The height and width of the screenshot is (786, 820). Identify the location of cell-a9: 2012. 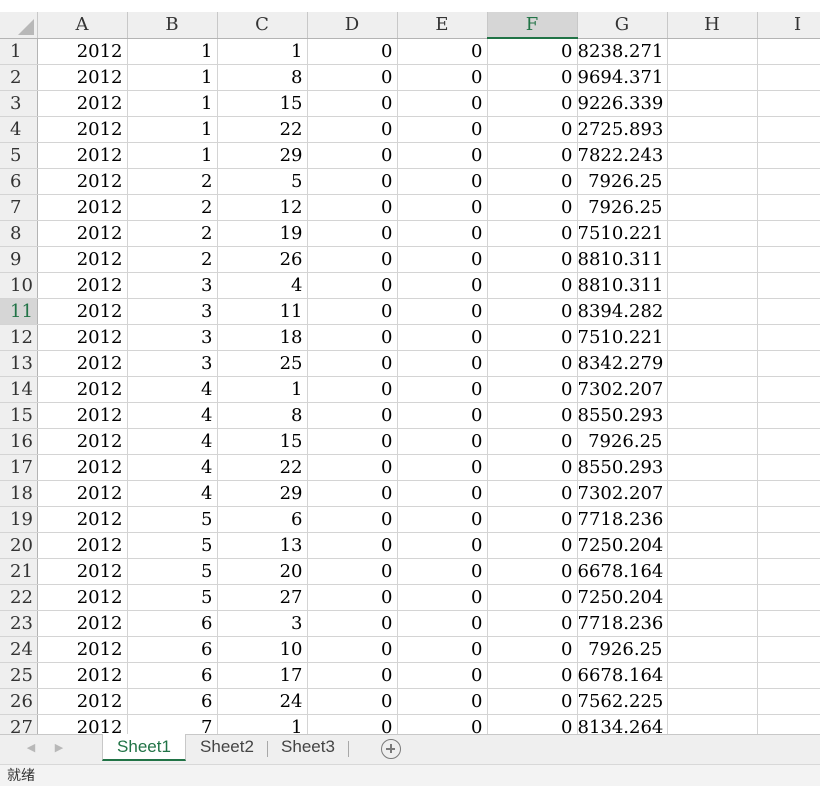
(82, 259).